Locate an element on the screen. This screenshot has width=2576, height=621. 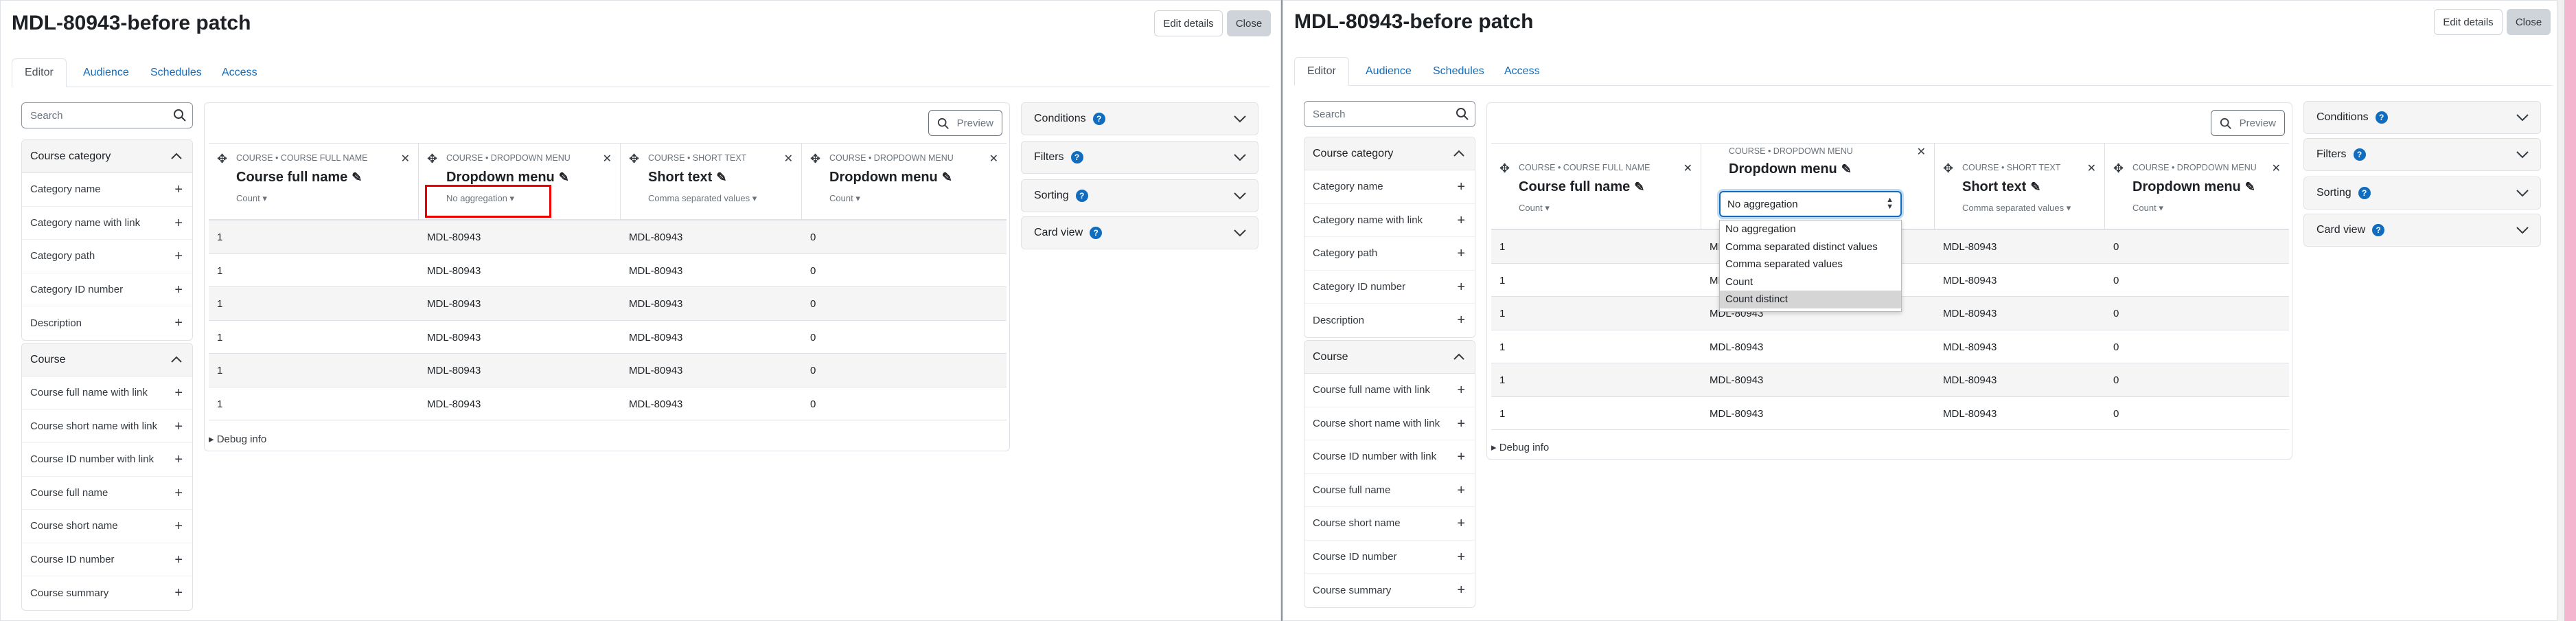
sidebar-item-course-full-name: Course full name + is located at coordinates (107, 493).